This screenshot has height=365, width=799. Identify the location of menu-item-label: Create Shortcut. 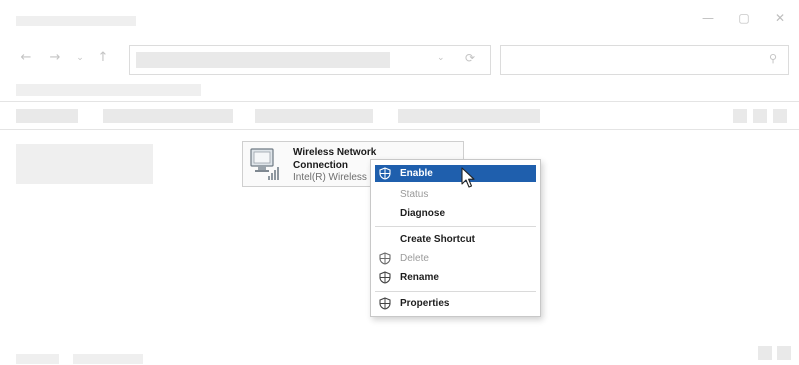
(438, 239).